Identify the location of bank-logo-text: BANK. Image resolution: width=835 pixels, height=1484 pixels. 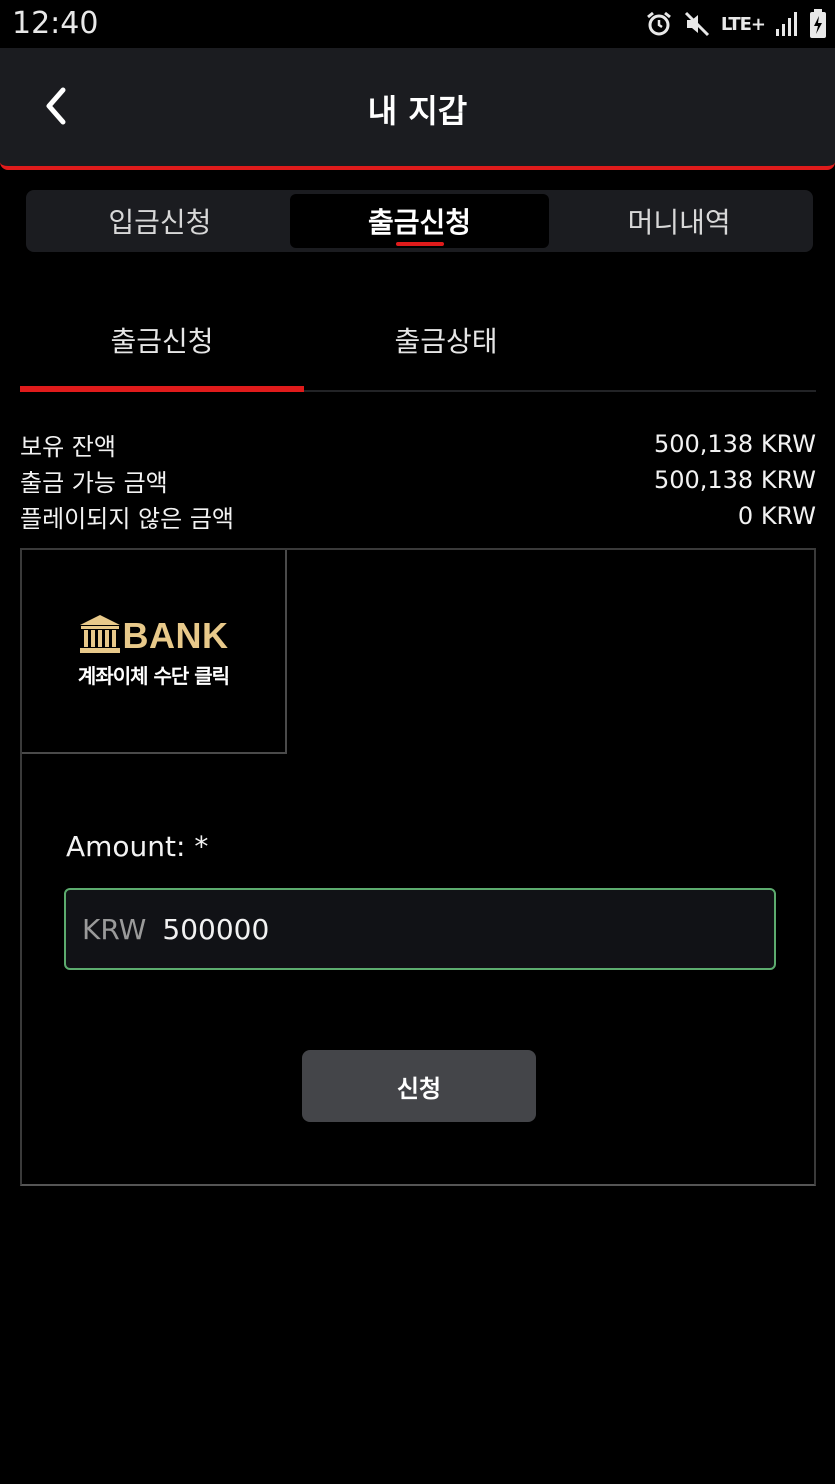
(175, 635).